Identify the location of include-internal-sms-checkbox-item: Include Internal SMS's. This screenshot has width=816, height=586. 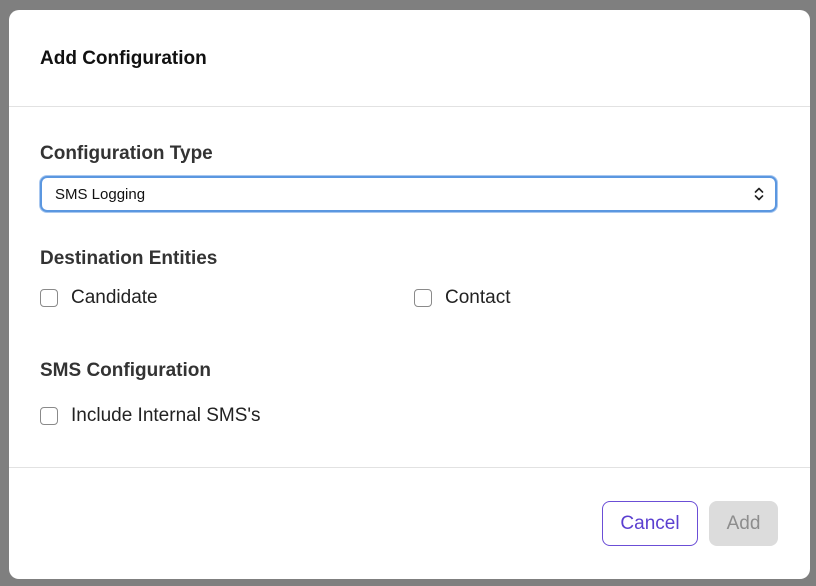
(150, 416).